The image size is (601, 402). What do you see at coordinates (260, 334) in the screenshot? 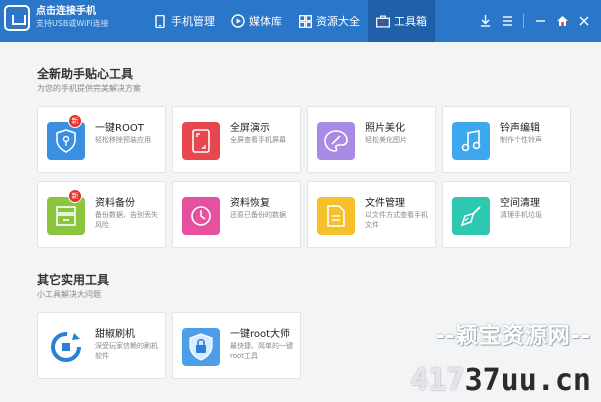
I see `tool-title: 一键root大师` at bounding box center [260, 334].